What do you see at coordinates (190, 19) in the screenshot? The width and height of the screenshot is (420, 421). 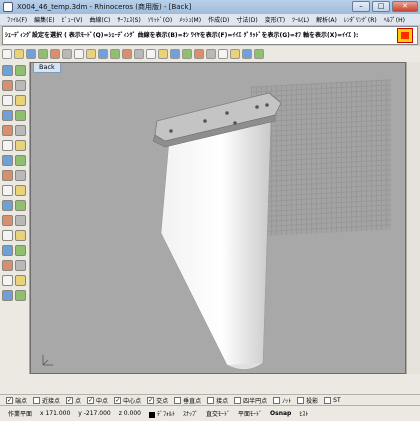 I see `menu-mesh: ﾒｯｼｭ(M)` at bounding box center [190, 19].